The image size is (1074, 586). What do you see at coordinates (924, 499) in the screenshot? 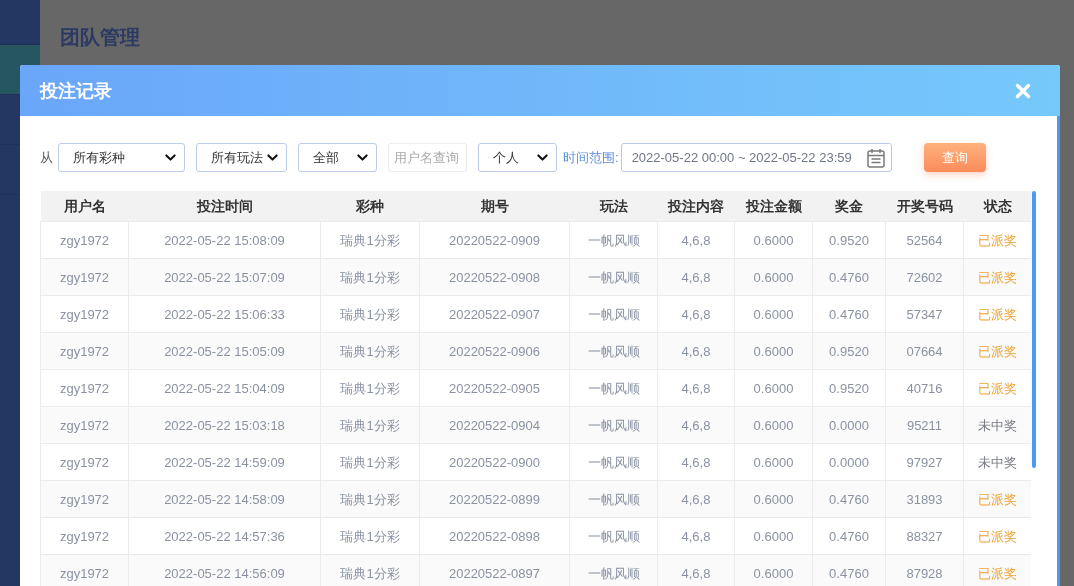
I see `table-cell: 31893` at bounding box center [924, 499].